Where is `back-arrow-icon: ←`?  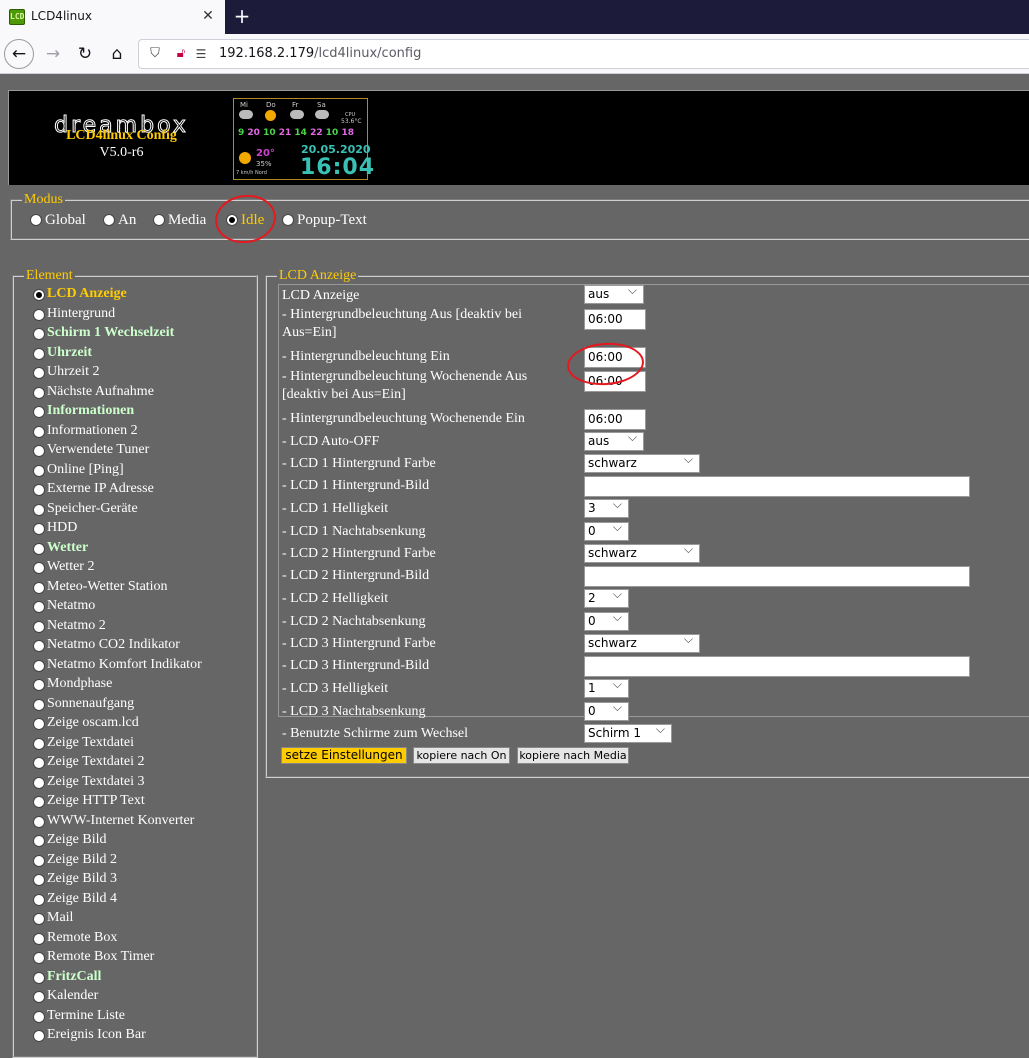 back-arrow-icon: ← is located at coordinates (19, 54).